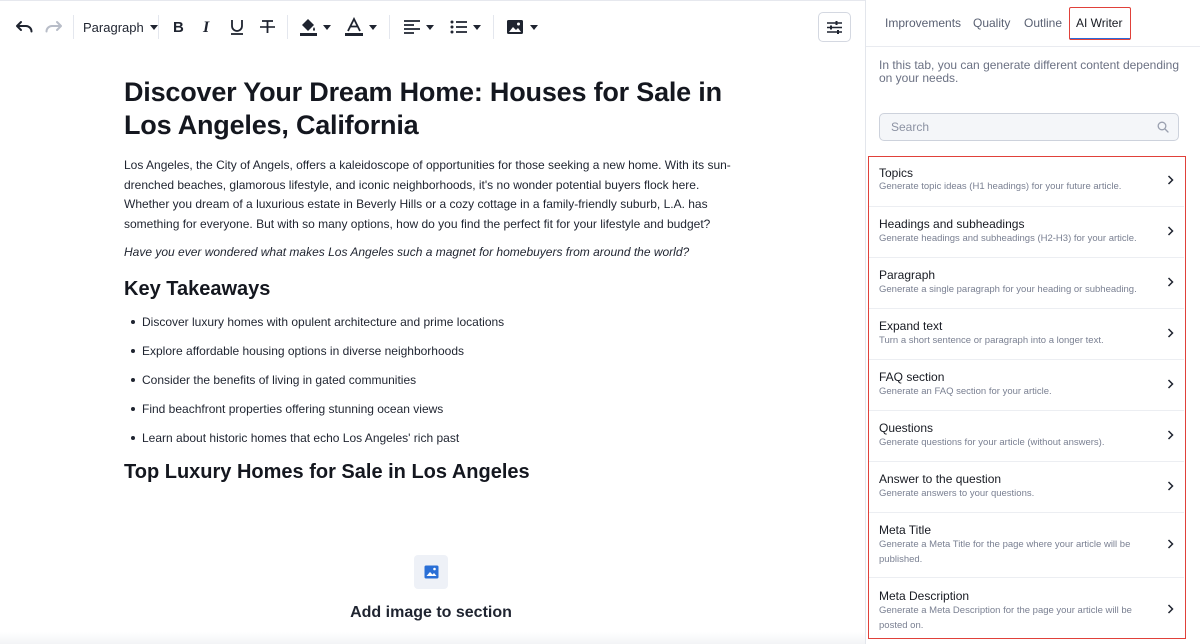 The image size is (1200, 644). I want to click on svg-text: I, so click(206, 27).